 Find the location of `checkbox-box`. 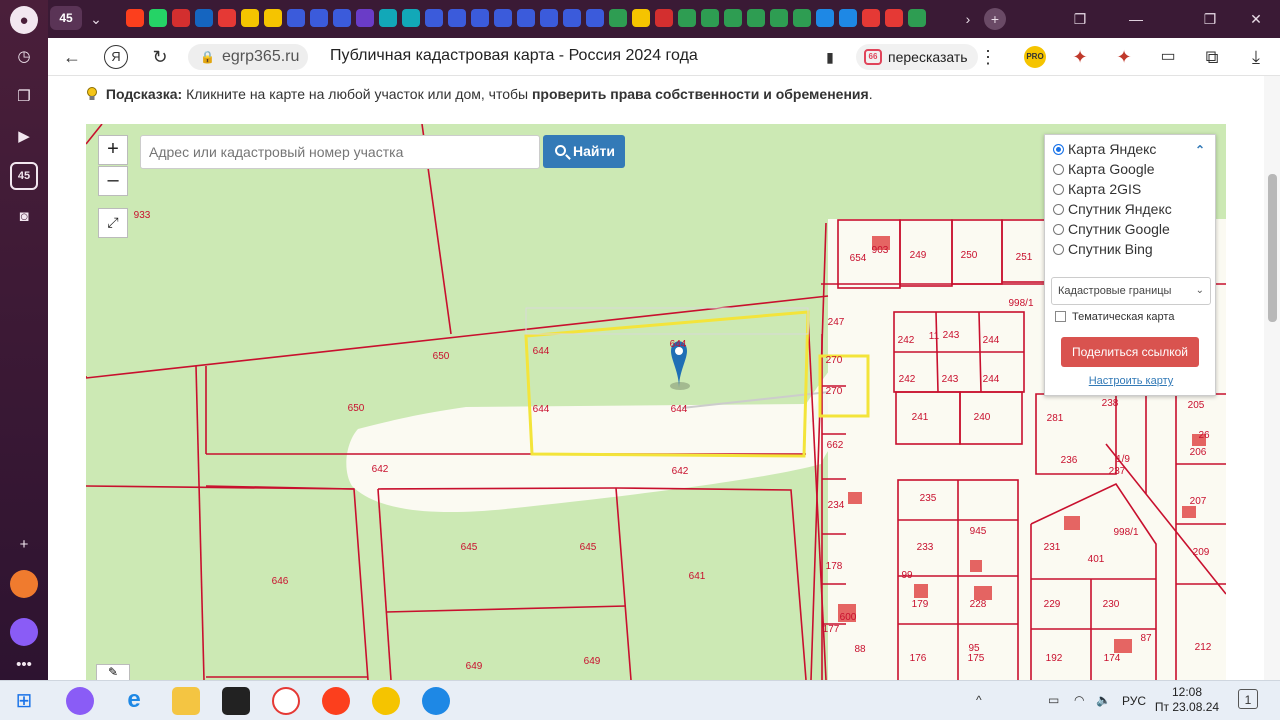

checkbox-box is located at coordinates (1060, 316).